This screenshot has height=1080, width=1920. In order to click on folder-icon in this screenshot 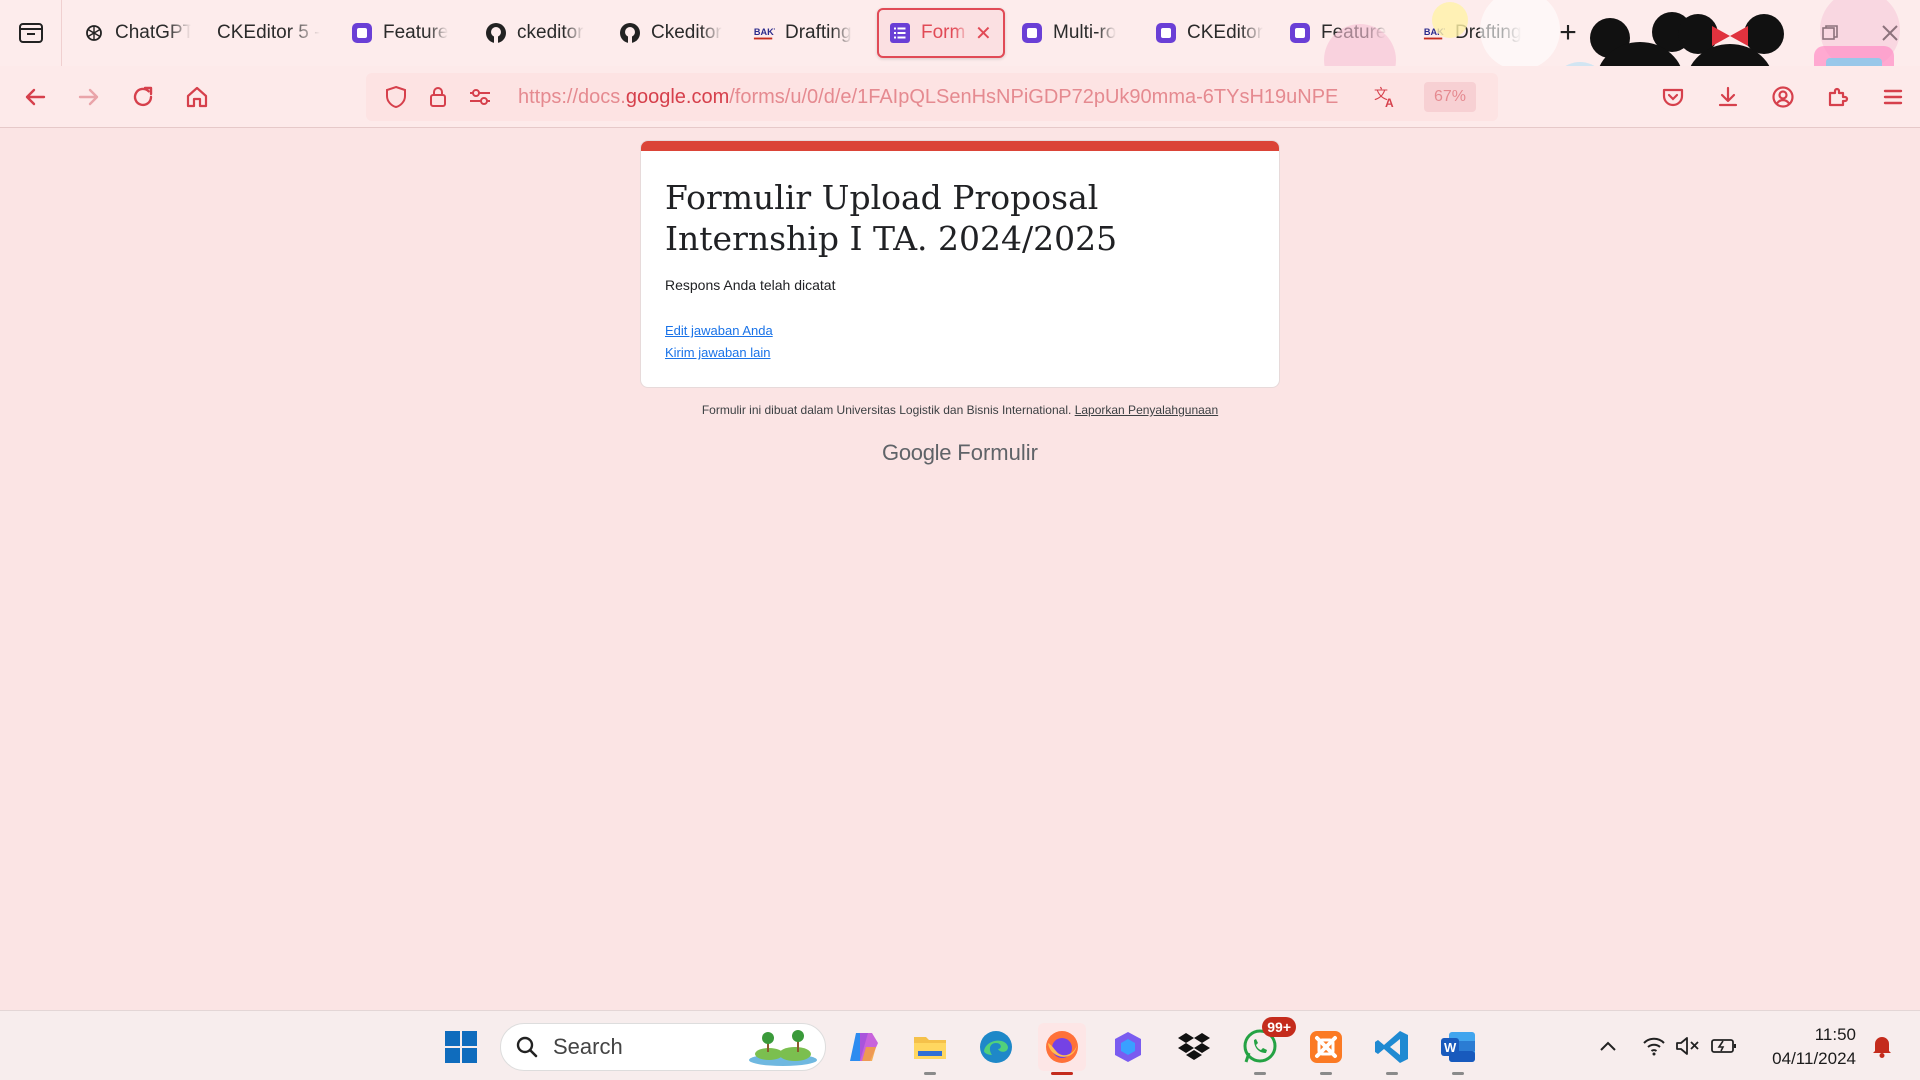, I will do `click(930, 1048)`.